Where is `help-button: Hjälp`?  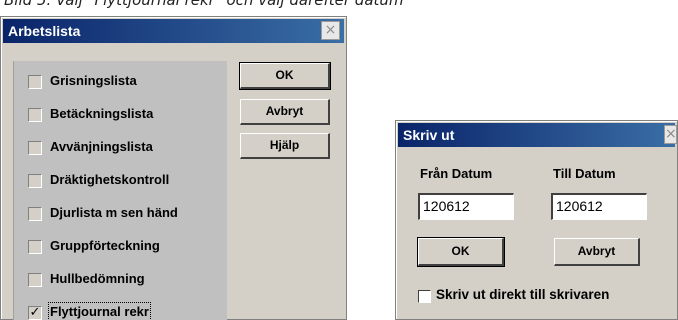 help-button: Hjälp is located at coordinates (285, 146).